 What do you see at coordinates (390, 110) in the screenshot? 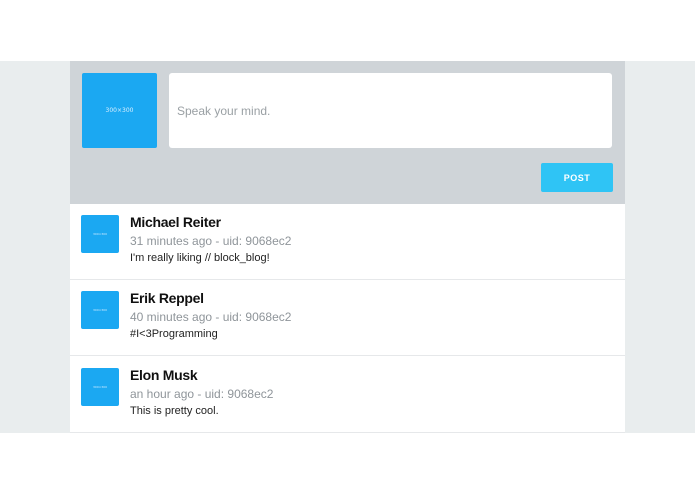
I see `post-input` at bounding box center [390, 110].